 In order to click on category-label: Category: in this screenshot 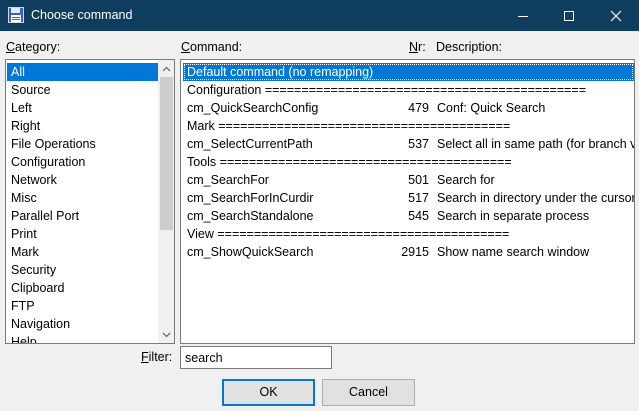, I will do `click(33, 47)`.